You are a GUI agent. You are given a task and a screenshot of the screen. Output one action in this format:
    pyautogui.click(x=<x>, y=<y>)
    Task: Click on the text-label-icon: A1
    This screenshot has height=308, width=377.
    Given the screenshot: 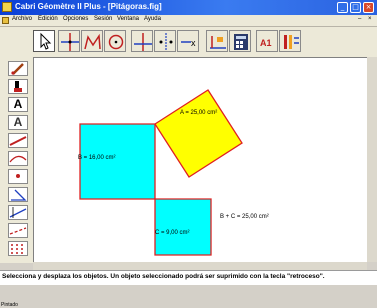 What is the action you would take?
    pyautogui.click(x=266, y=43)
    